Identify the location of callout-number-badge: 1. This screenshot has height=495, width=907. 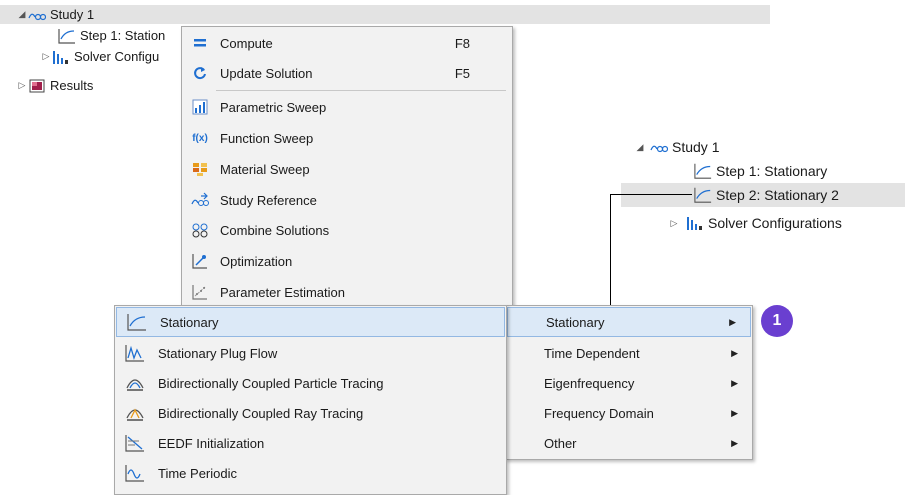
(777, 321).